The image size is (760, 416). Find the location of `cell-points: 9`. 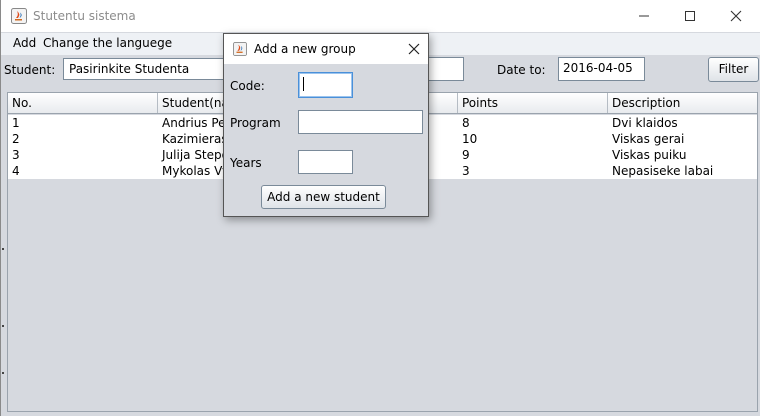

cell-points: 9 is located at coordinates (466, 155).